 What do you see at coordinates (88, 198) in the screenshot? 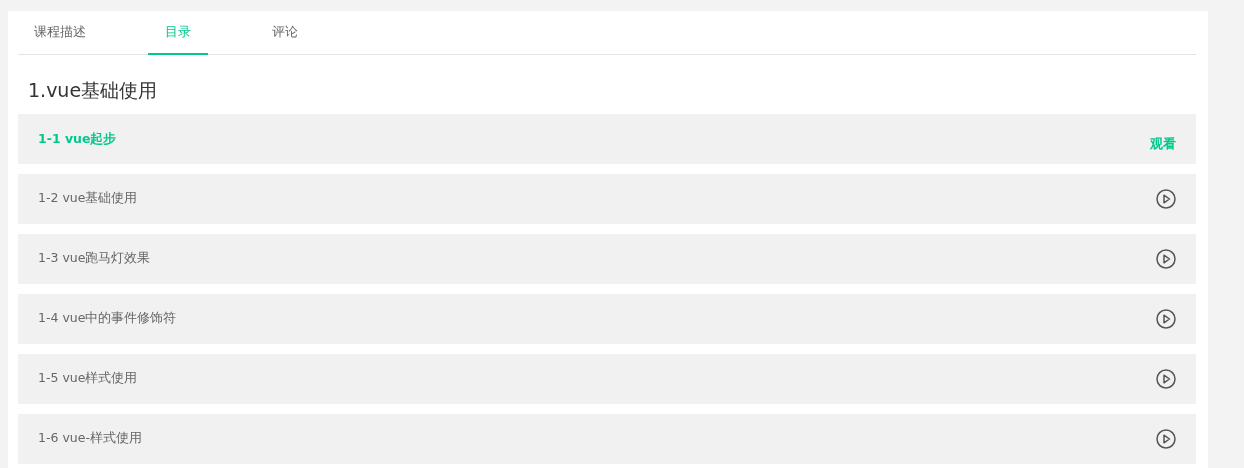
I see `lesson-title: 1-2 vue基础使用` at bounding box center [88, 198].